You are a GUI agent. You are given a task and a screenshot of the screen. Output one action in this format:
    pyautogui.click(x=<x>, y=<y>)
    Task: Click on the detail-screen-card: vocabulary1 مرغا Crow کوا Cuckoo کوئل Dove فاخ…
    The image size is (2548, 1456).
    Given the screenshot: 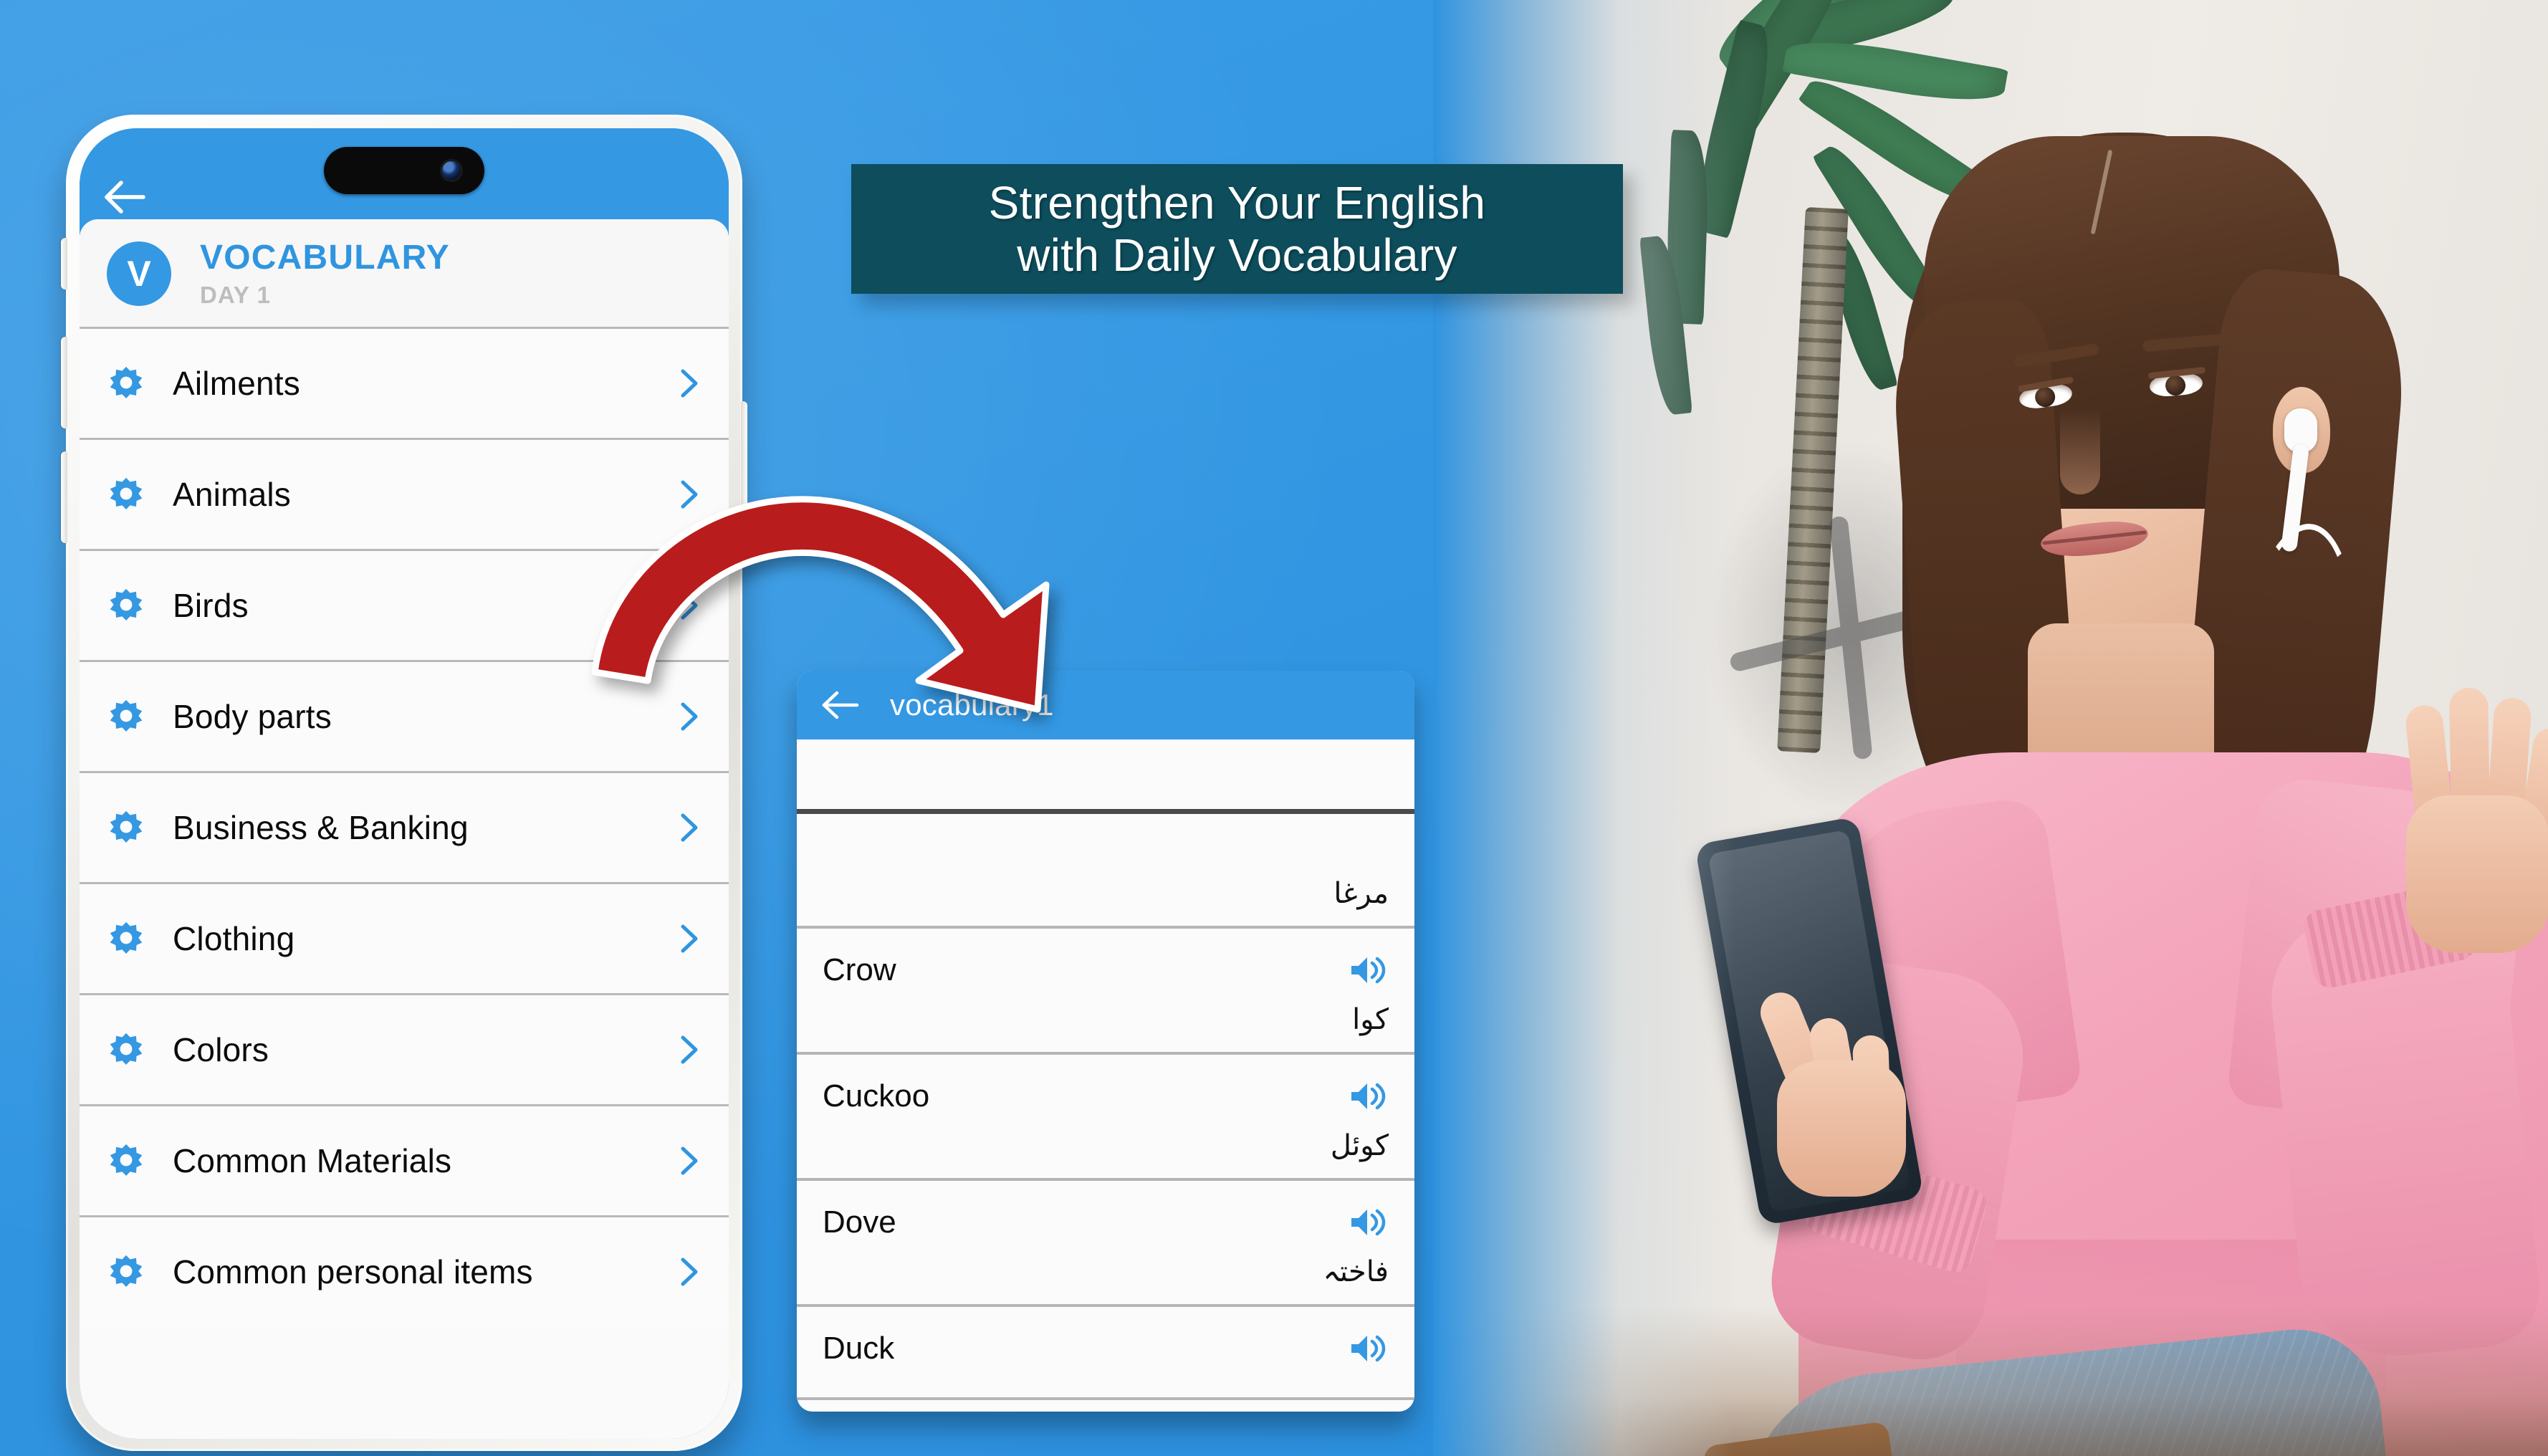 What is the action you would take?
    pyautogui.click(x=1105, y=1041)
    